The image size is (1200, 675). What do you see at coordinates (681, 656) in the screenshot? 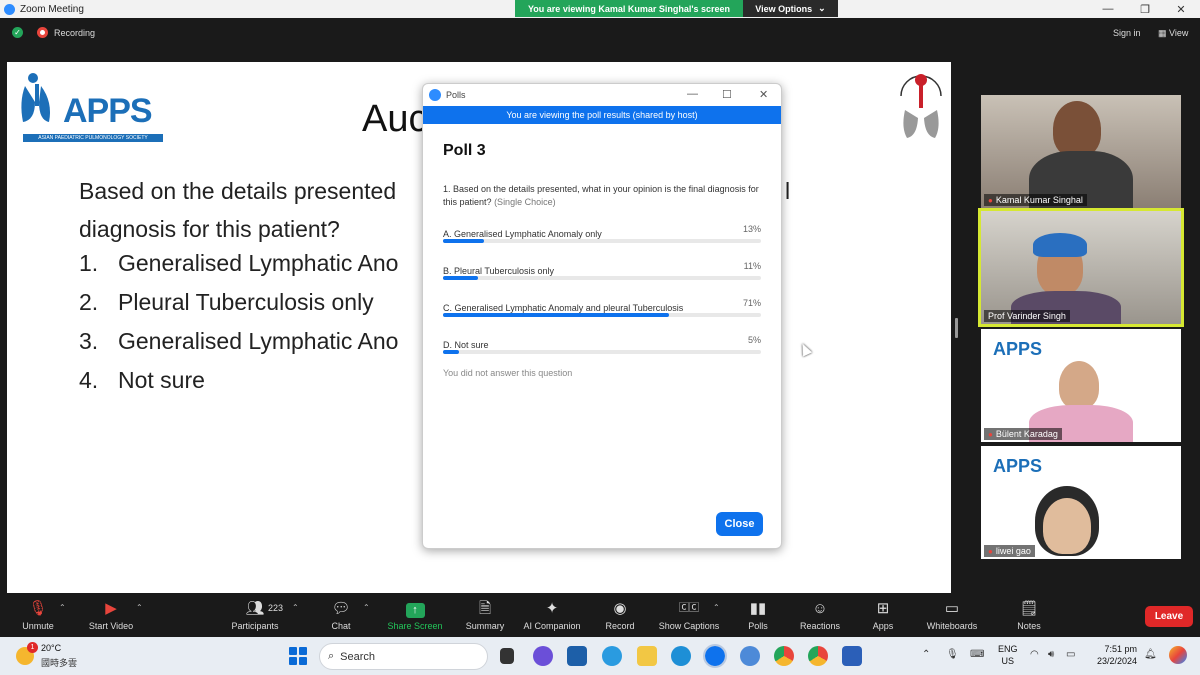
I see `edge-icon` at bounding box center [681, 656].